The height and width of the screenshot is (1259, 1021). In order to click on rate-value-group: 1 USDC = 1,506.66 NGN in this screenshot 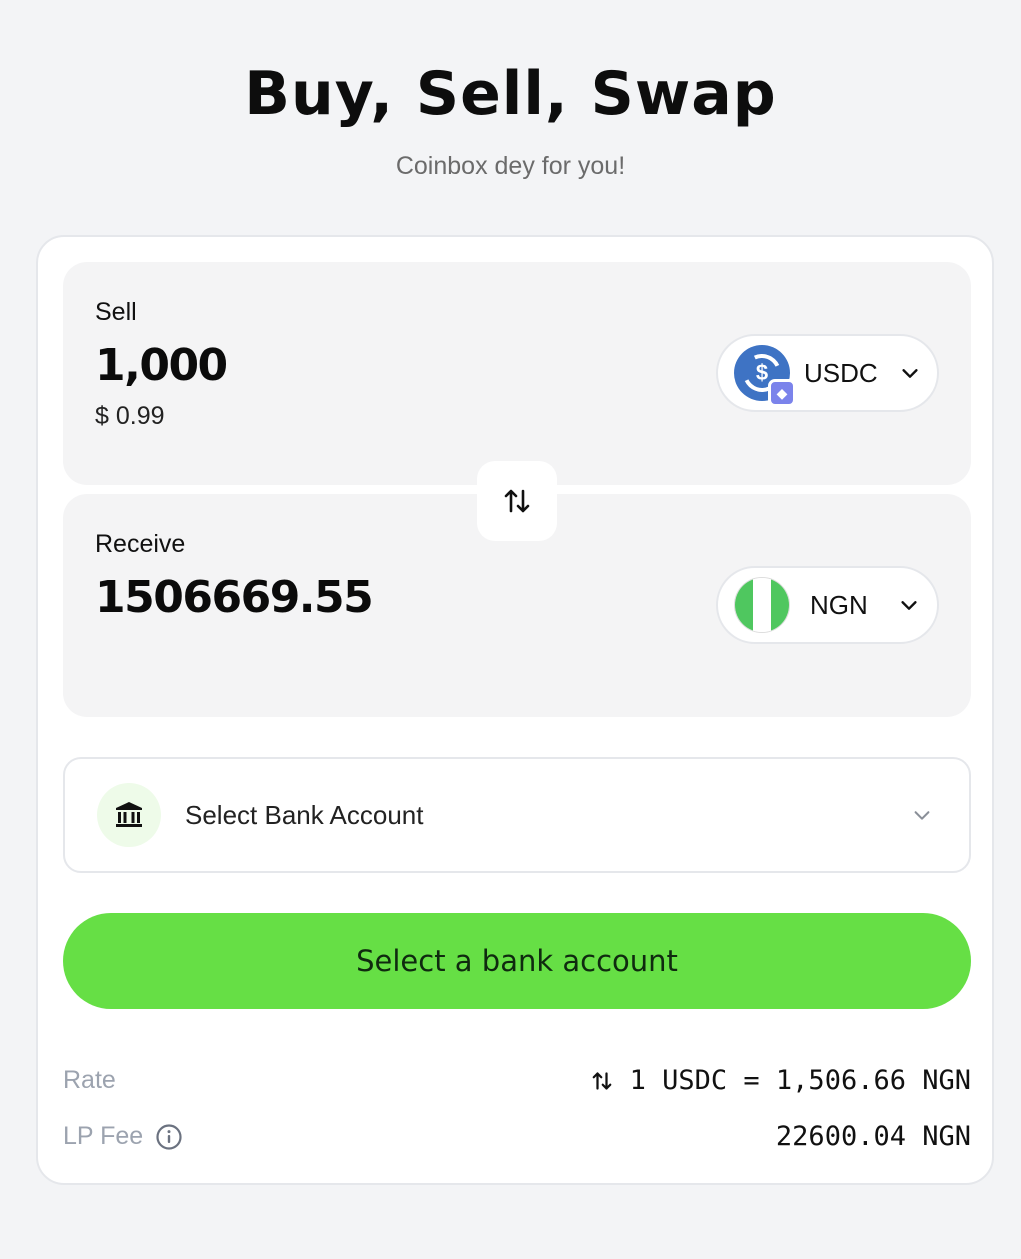, I will do `click(780, 1080)`.